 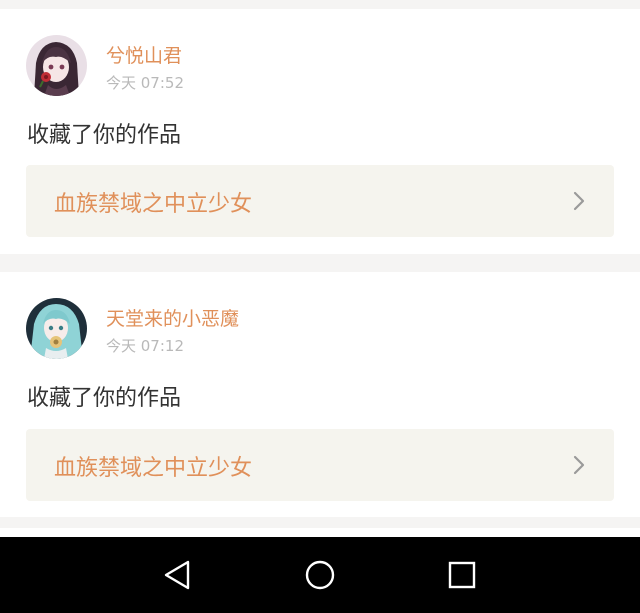 I want to click on anime-miku-avatar-icon, so click(x=56, y=328).